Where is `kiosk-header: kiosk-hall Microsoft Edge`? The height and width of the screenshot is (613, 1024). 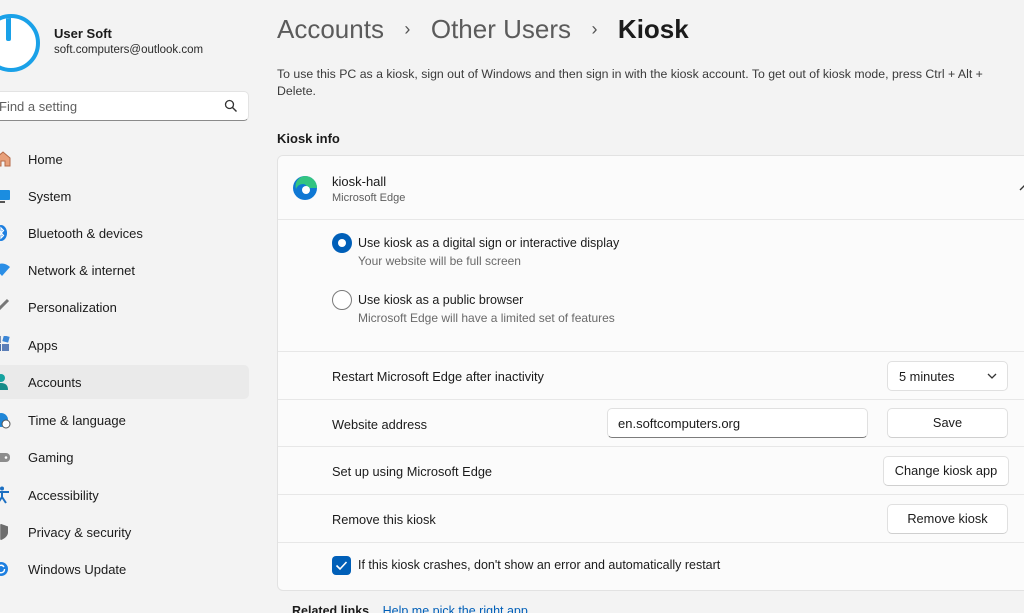
kiosk-header: kiosk-hall Microsoft Edge is located at coordinates (651, 187).